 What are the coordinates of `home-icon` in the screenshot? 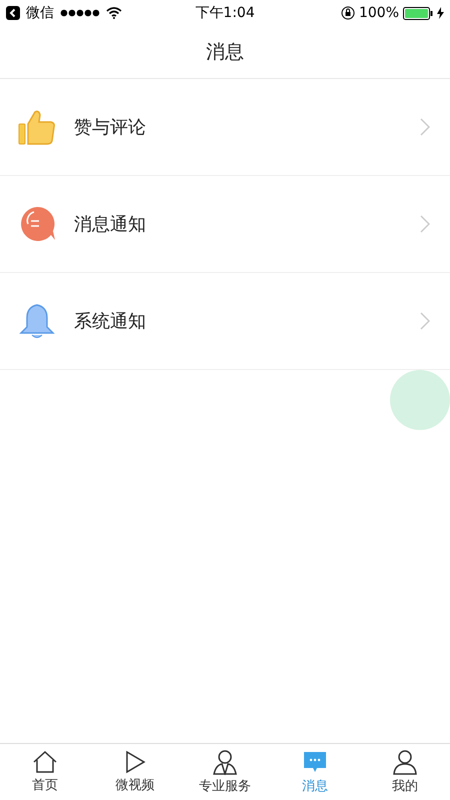 It's located at (45, 762).